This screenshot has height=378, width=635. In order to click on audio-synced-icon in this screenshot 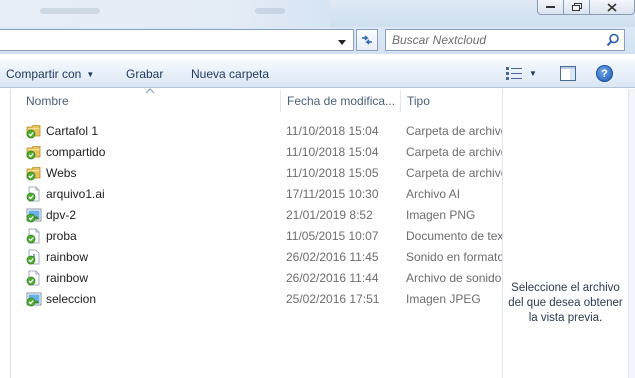, I will do `click(33, 257)`.